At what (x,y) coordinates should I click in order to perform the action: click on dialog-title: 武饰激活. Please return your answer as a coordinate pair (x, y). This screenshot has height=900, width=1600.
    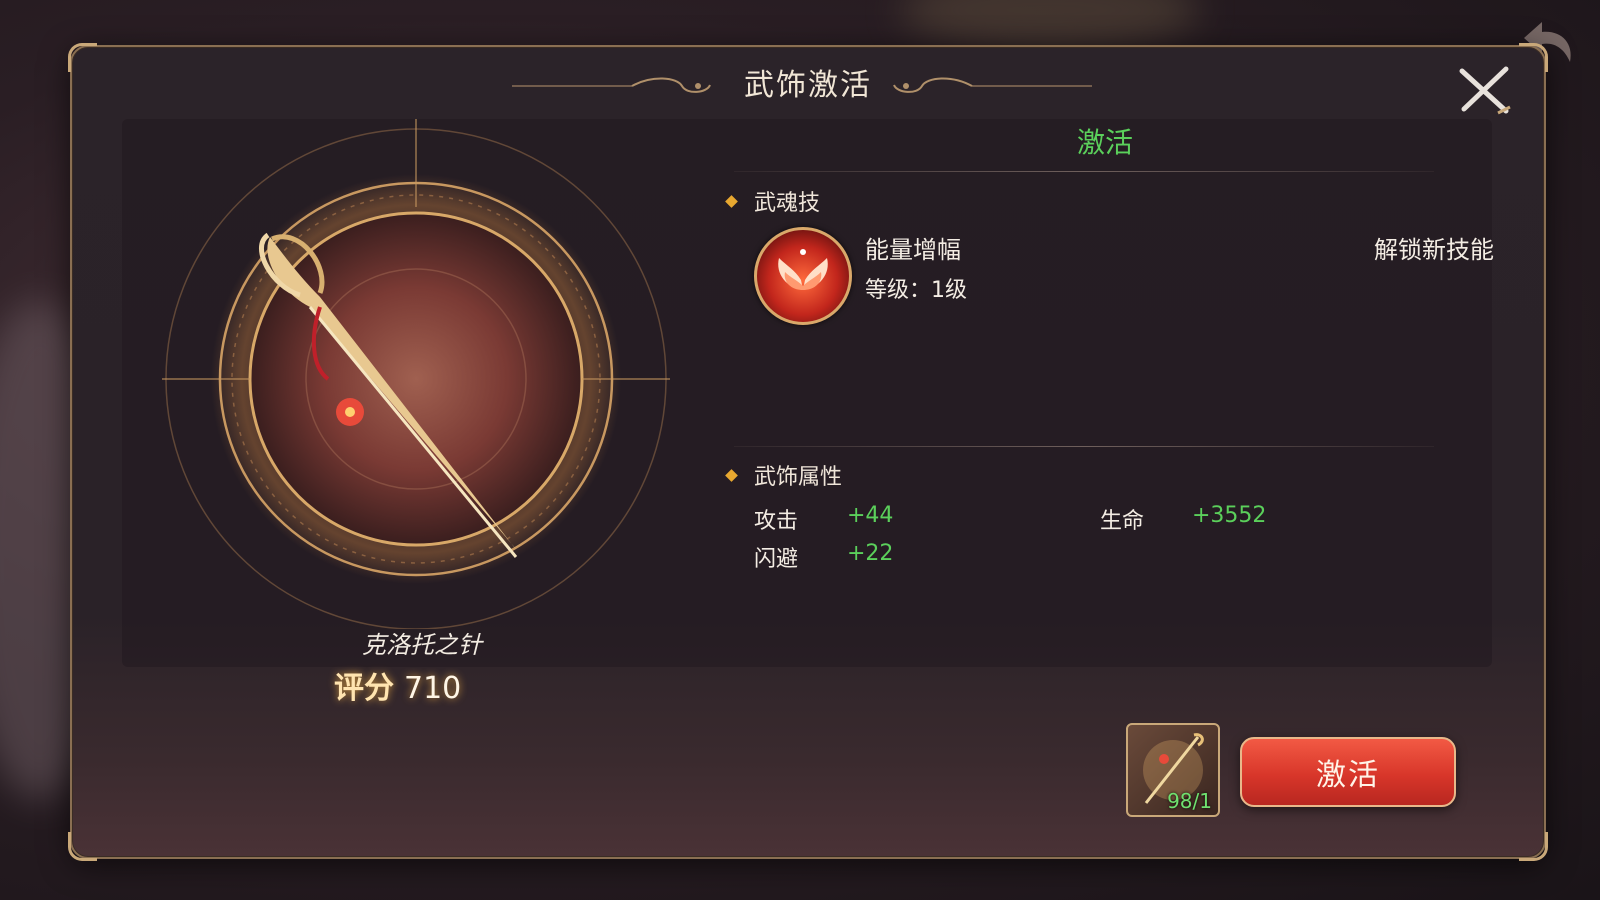
    Looking at the image, I should click on (808, 85).